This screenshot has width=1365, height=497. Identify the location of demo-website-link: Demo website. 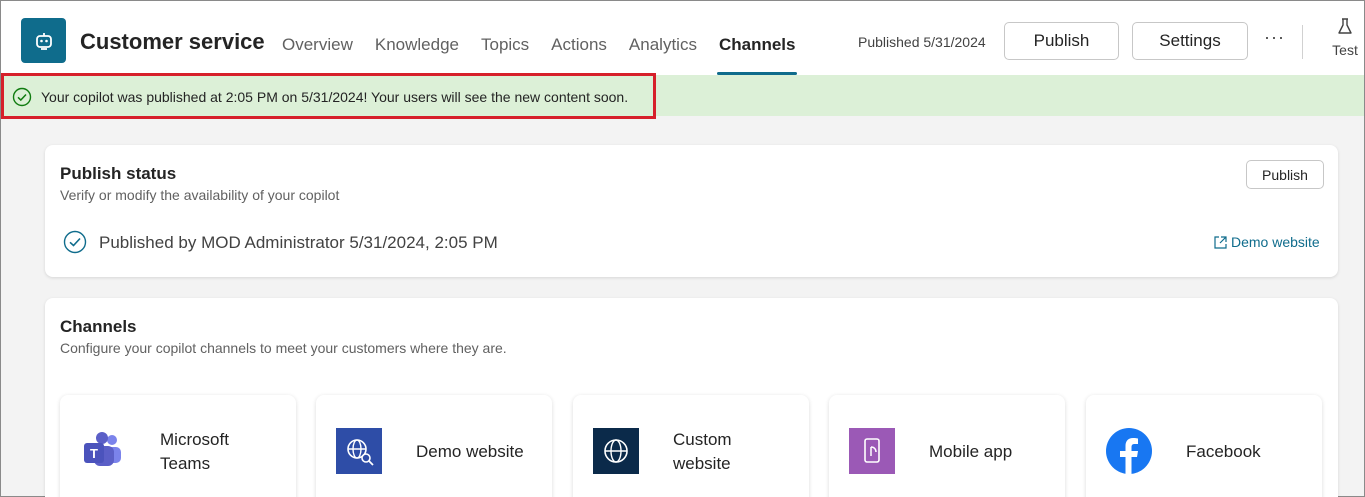
(1266, 242).